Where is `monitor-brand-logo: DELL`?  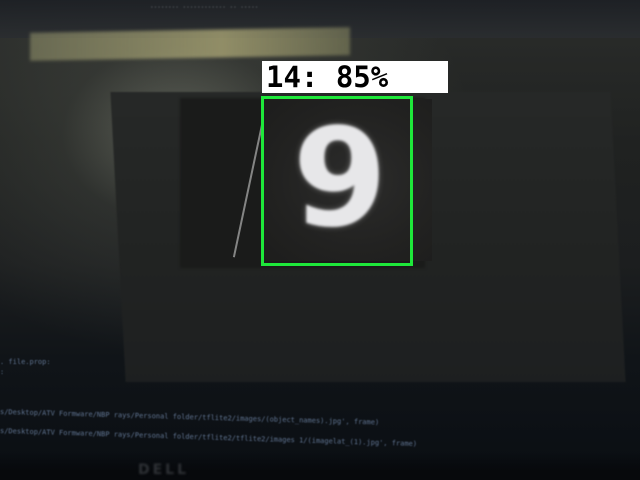
monitor-brand-logo: DELL is located at coordinates (164, 470).